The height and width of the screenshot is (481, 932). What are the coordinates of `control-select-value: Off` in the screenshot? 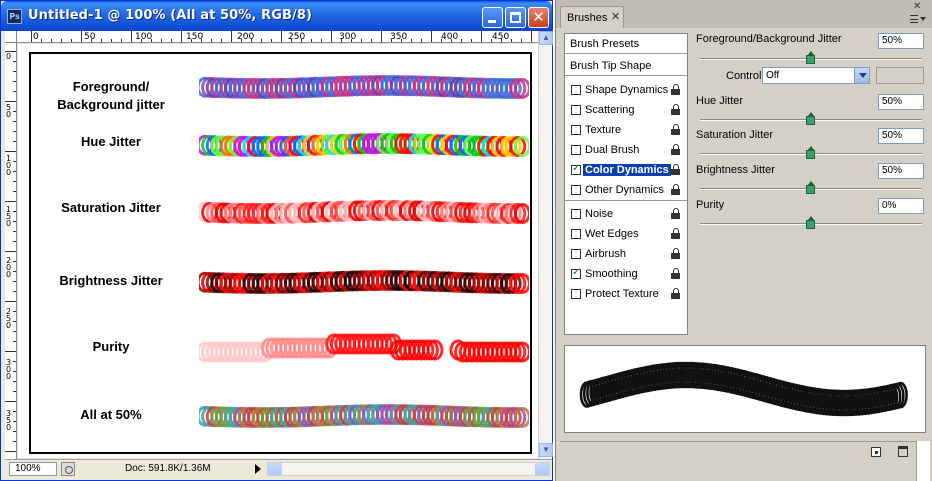 It's located at (773, 75).